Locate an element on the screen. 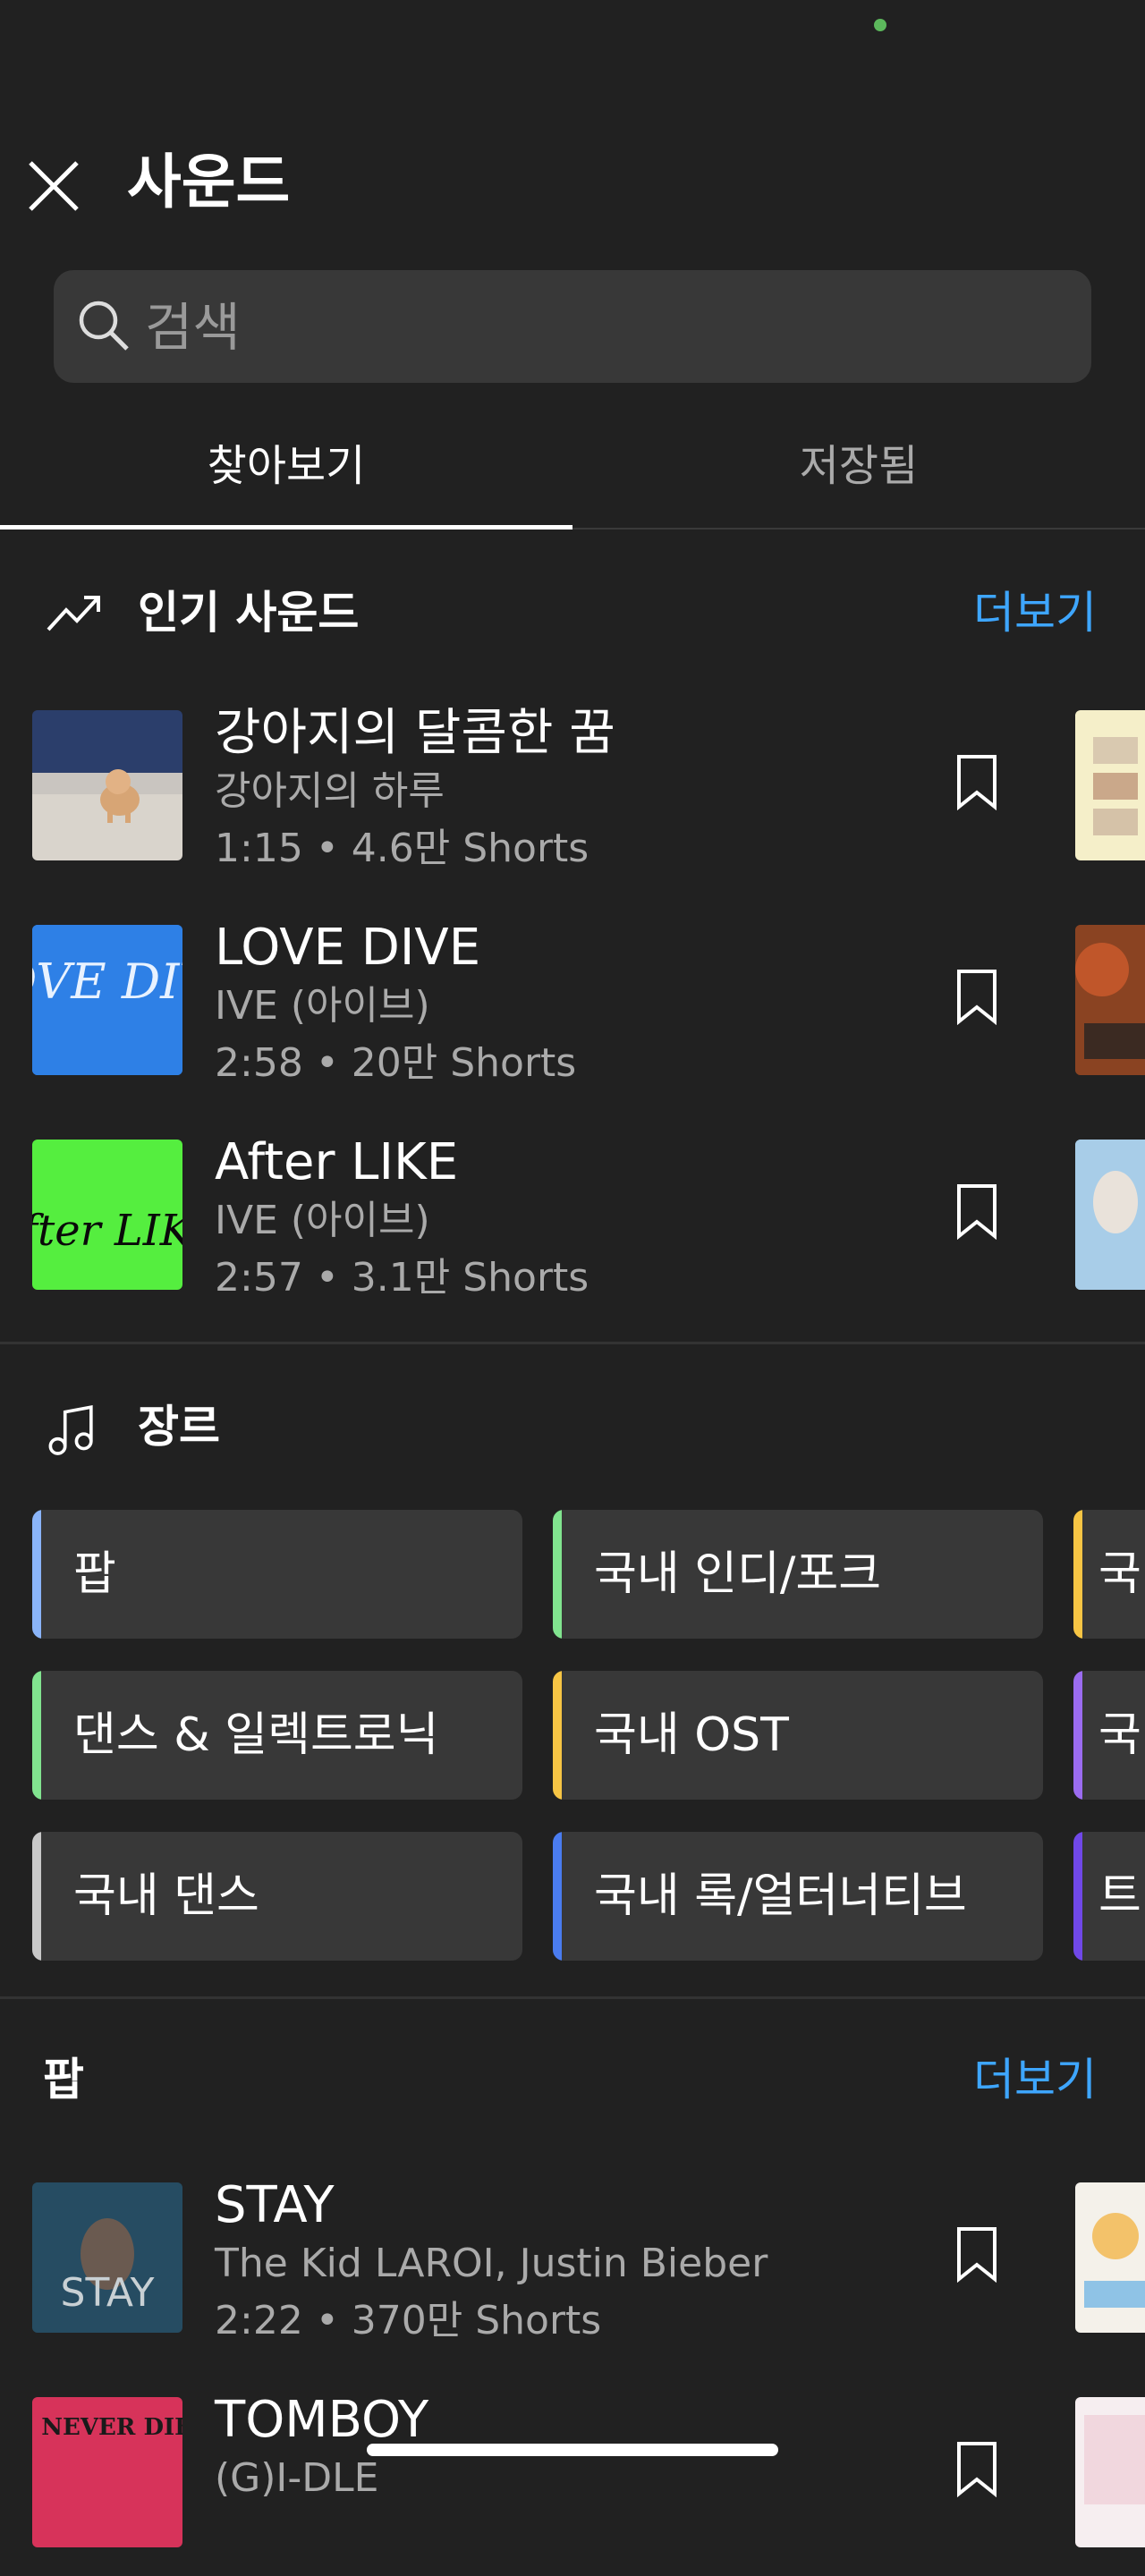 The image size is (1145, 2576). header: 사운드 is located at coordinates (572, 183).